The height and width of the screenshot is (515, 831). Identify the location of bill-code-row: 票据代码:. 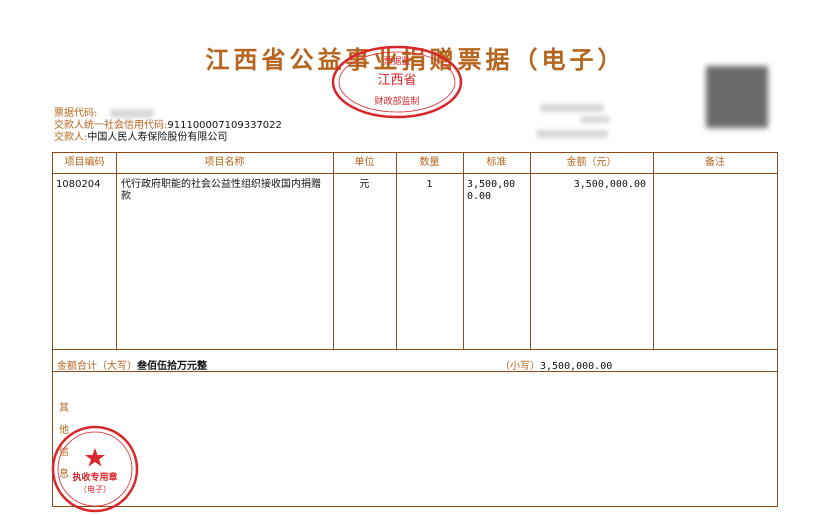
(75, 114).